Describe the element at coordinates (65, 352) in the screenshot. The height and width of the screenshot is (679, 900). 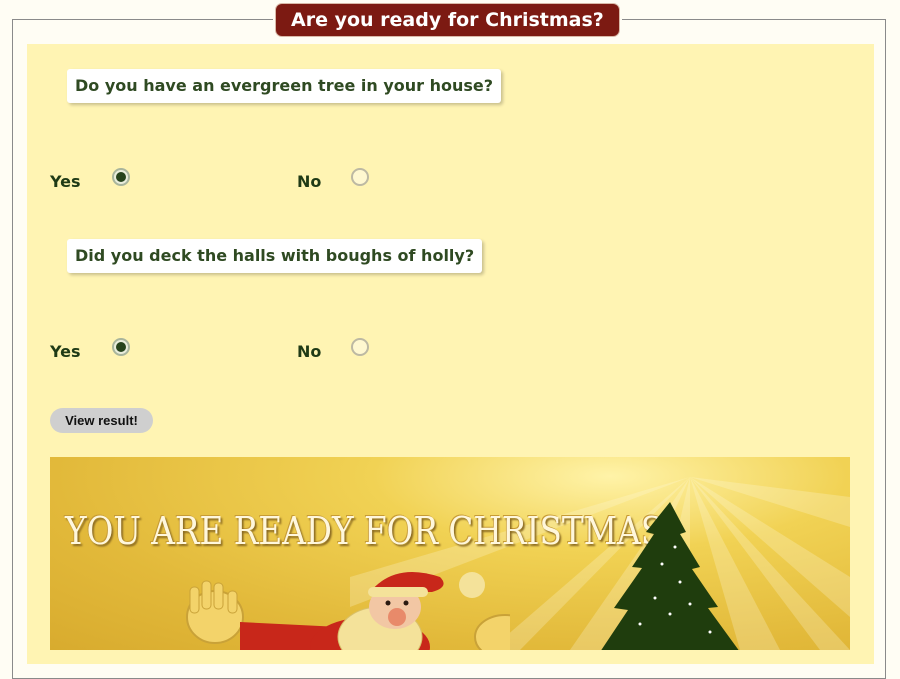
I see `q2-yes-label: Yes` at that location.